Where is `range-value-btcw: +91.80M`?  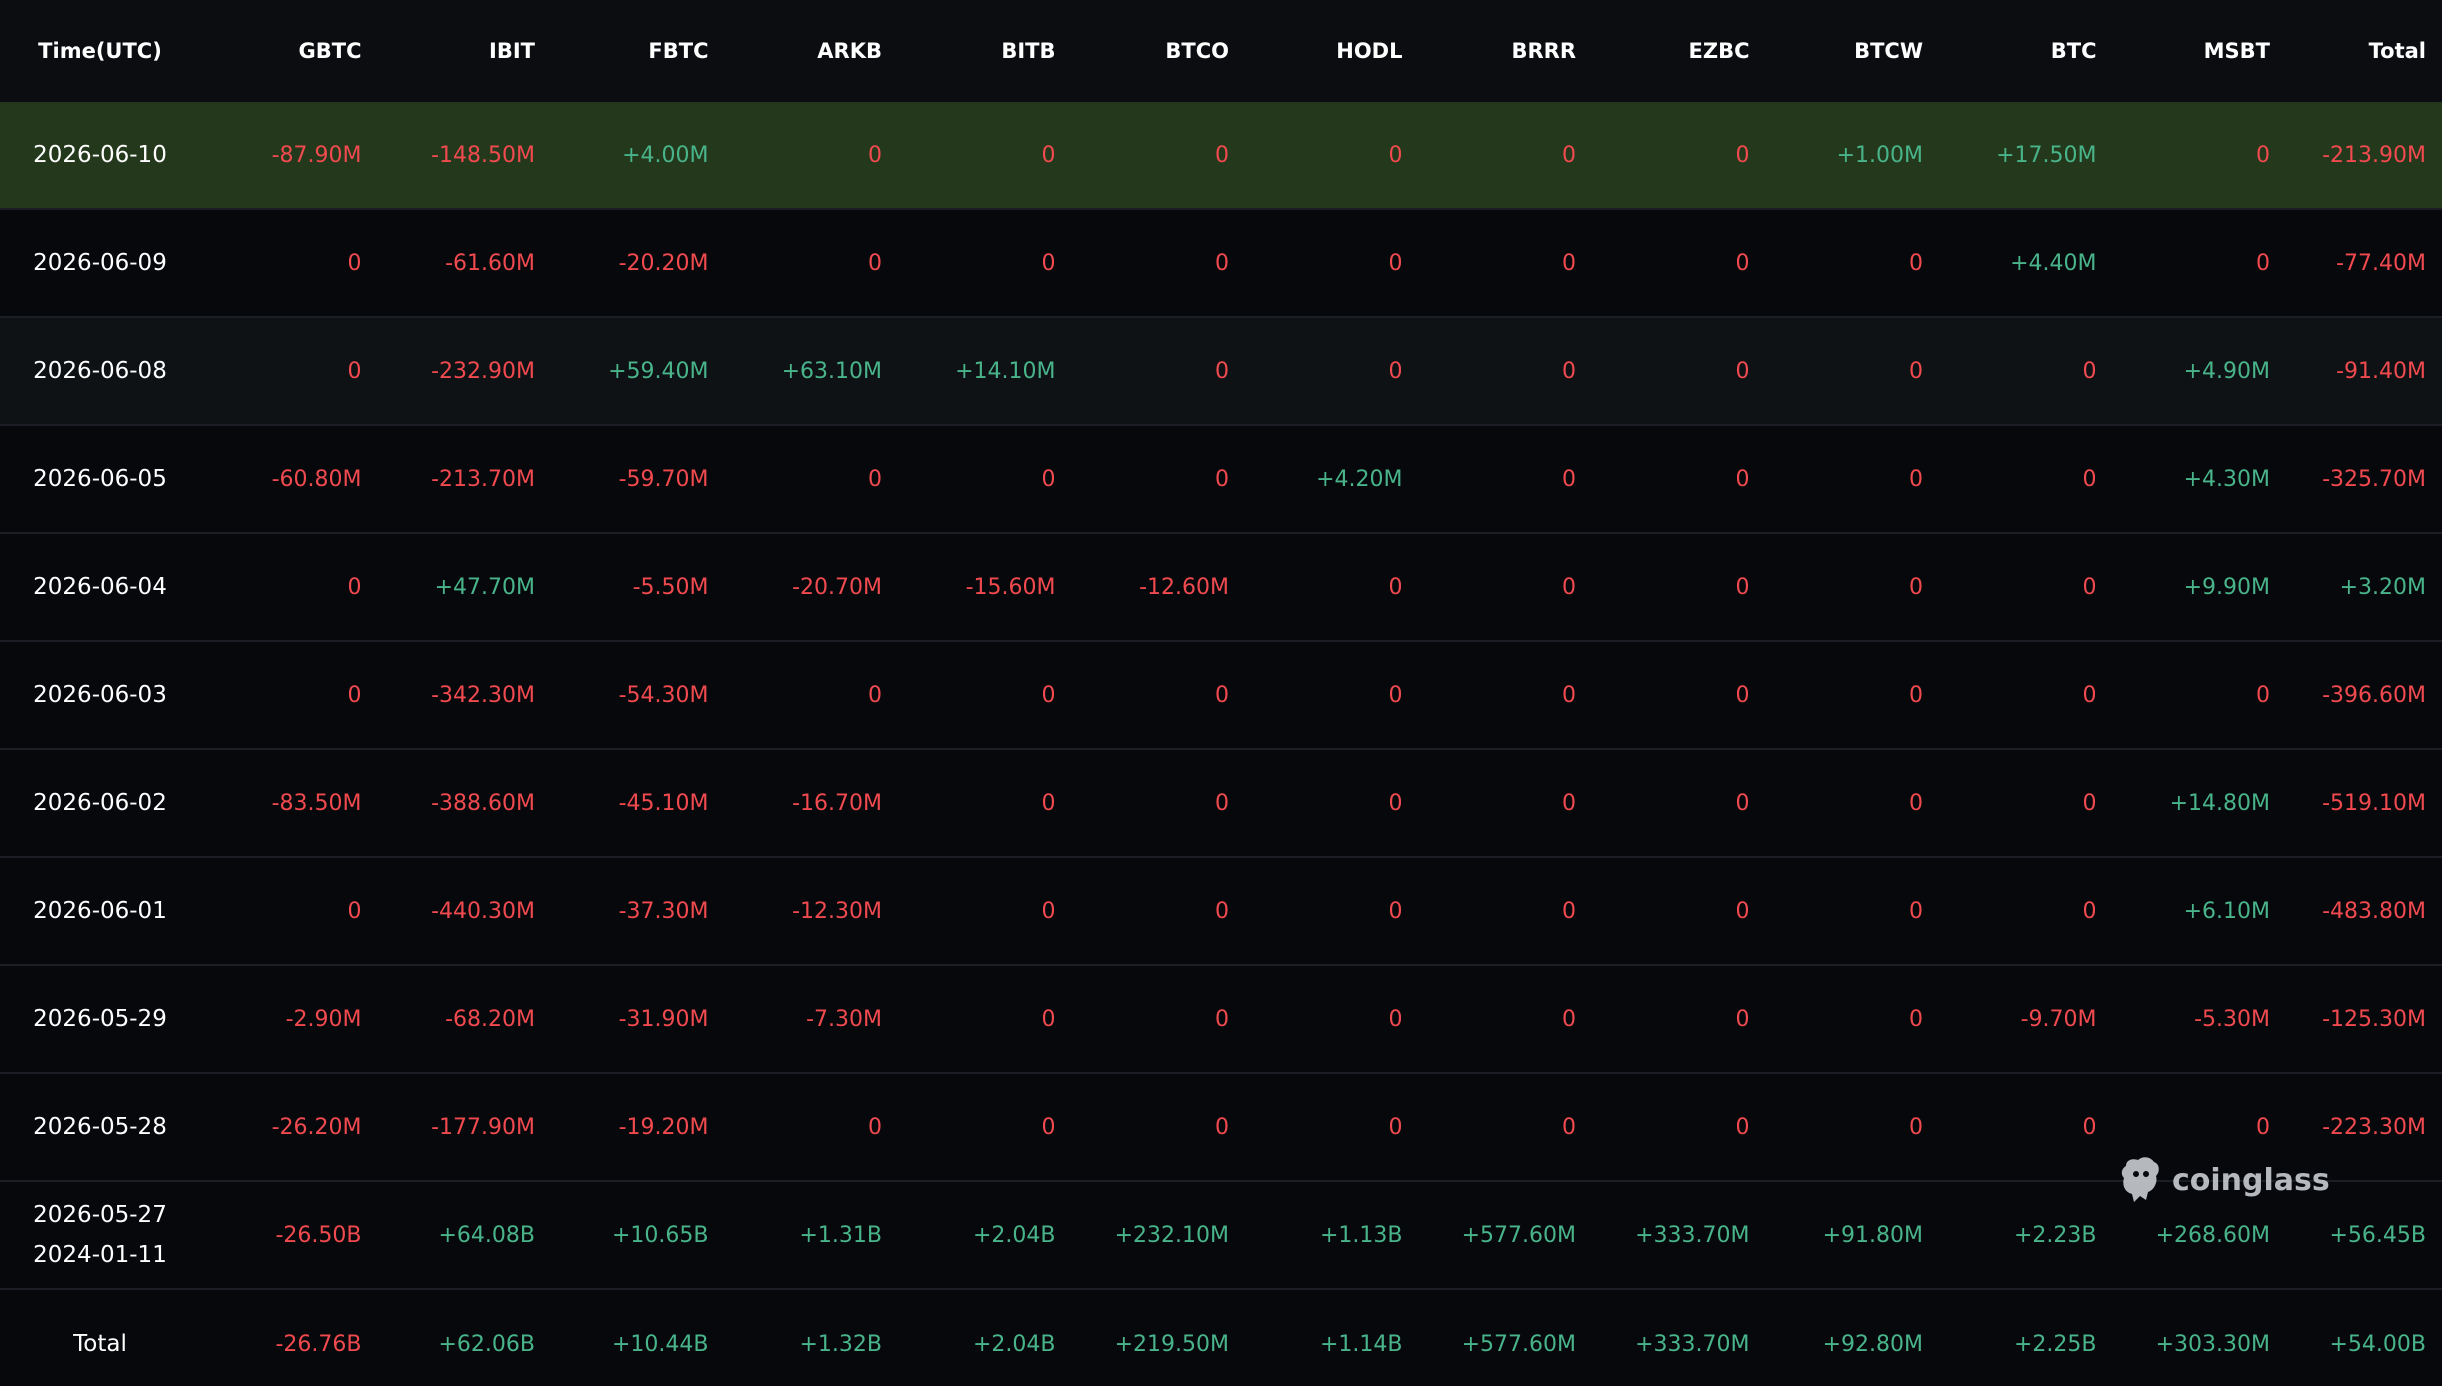 range-value-btcw: +91.80M is located at coordinates (1872, 1235).